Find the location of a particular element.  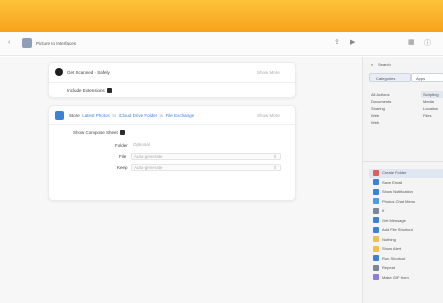

action-label: Get Message is located at coordinates (394, 220).